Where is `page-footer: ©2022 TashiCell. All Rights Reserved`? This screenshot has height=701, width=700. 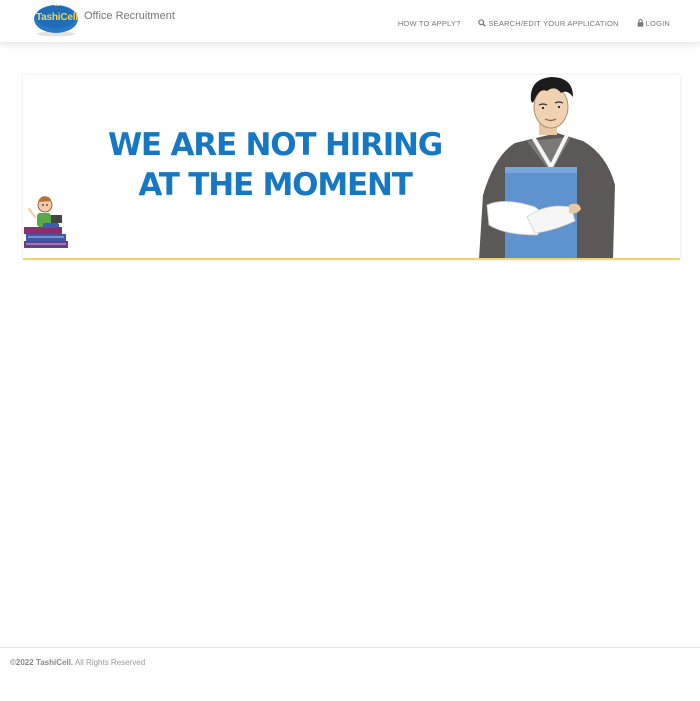 page-footer: ©2022 TashiCell. All Rights Reserved is located at coordinates (350, 674).